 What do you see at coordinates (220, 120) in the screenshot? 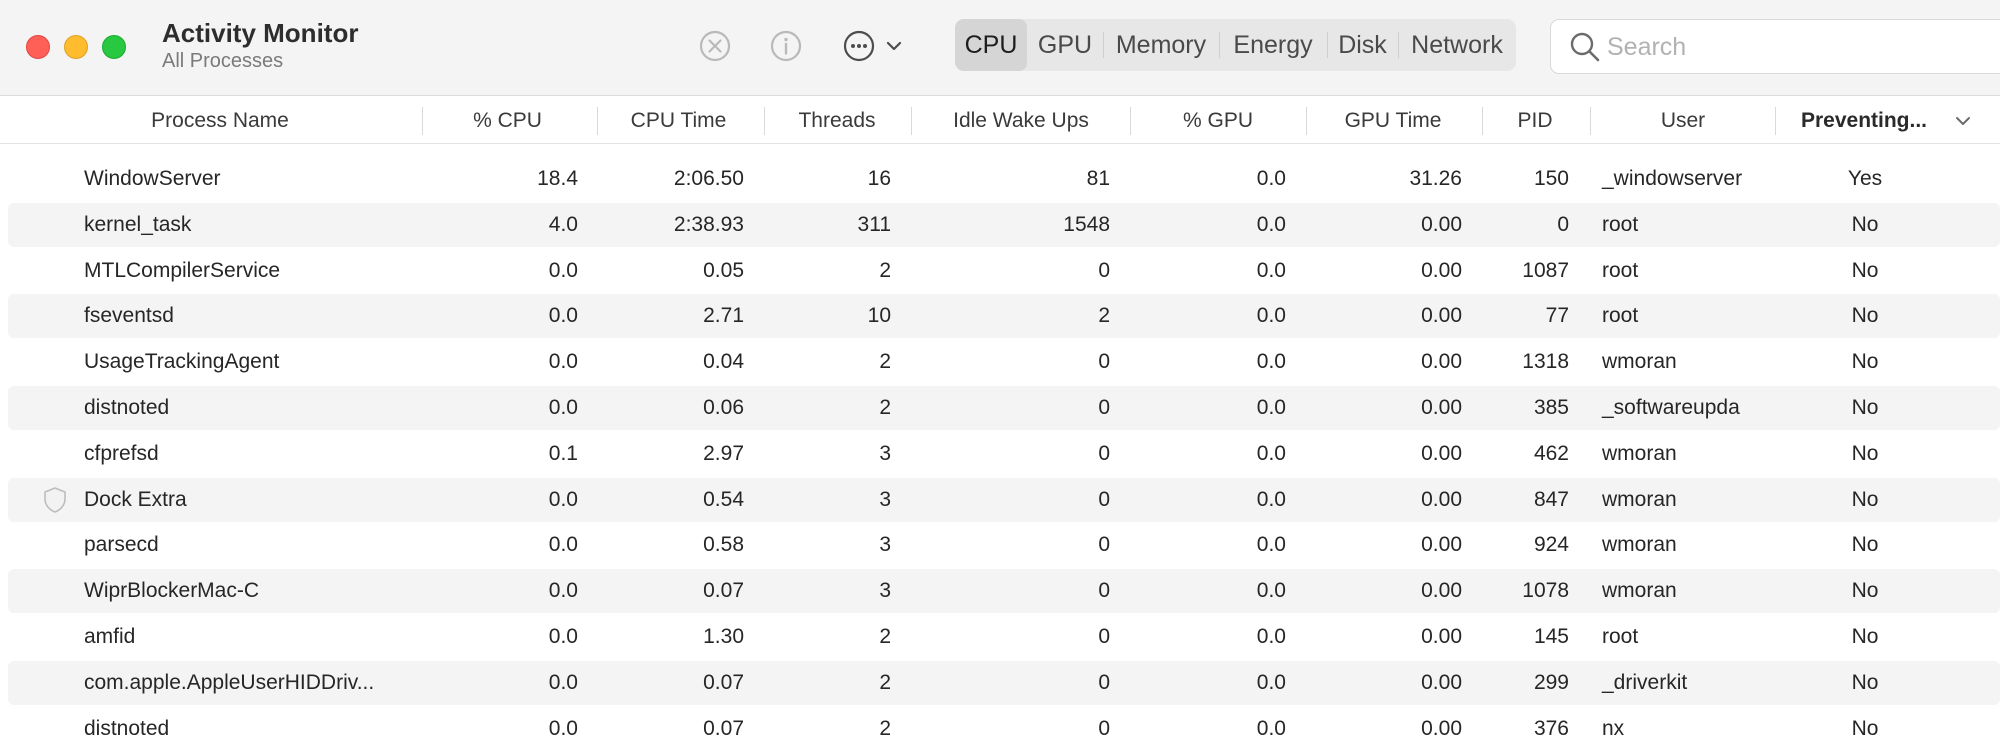
I see `column-header-process-name: Process Name` at bounding box center [220, 120].